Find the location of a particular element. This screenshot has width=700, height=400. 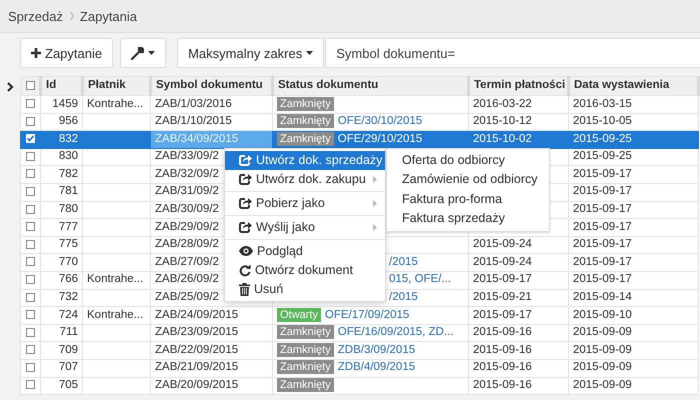

due-date-cell: 2015-09-17 is located at coordinates (502, 279).